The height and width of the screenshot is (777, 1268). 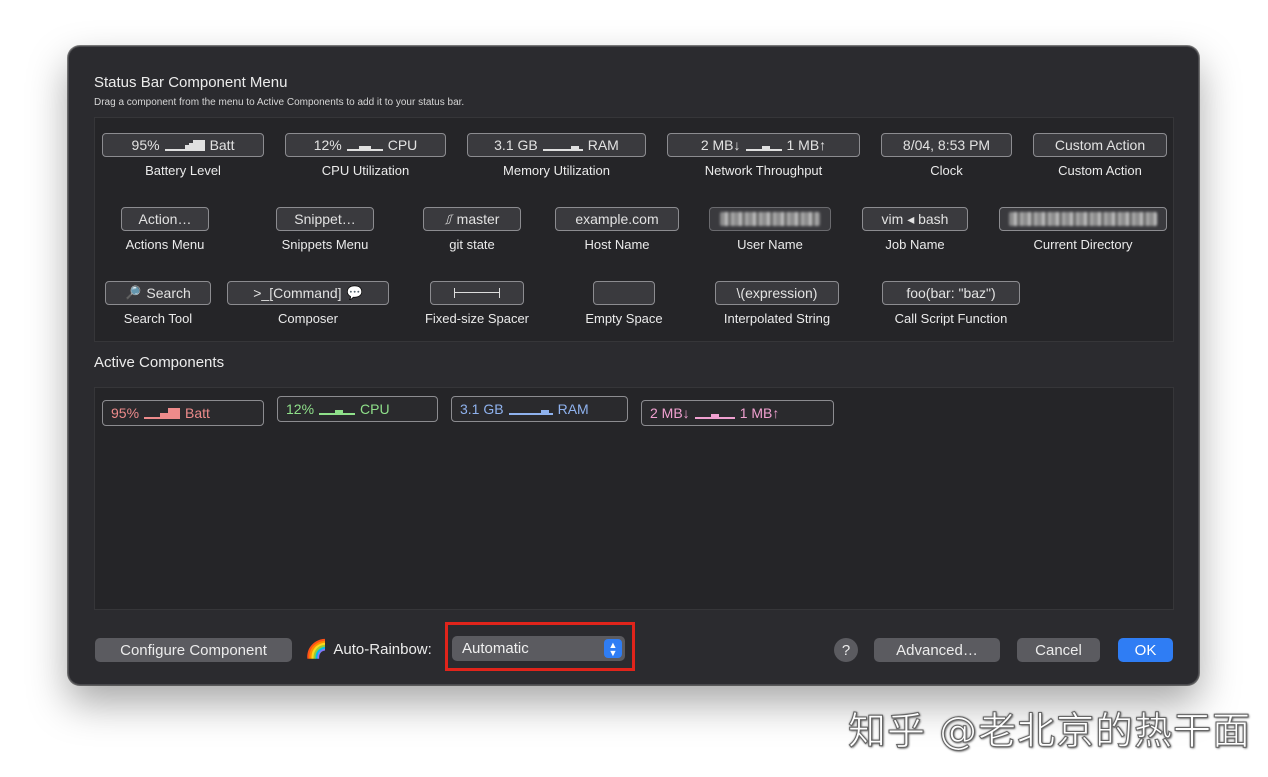 What do you see at coordinates (1083, 244) in the screenshot?
I see `component-label: Current Directory` at bounding box center [1083, 244].